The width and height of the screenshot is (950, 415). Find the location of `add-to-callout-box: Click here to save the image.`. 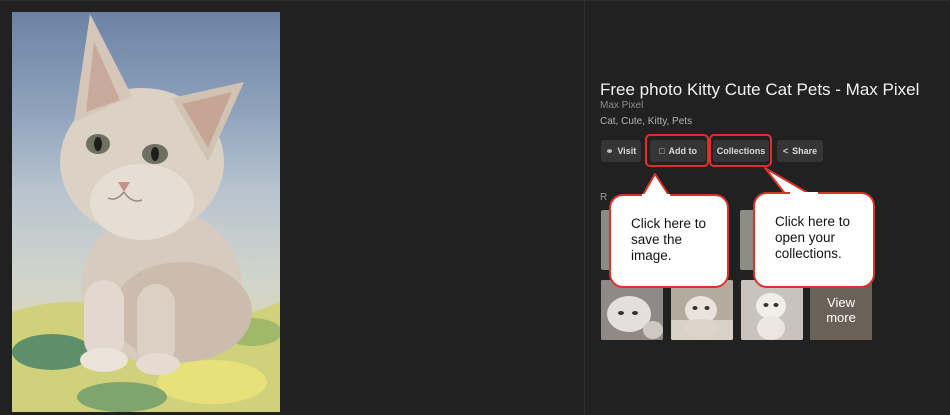

add-to-callout-box: Click here to save the image. is located at coordinates (669, 241).